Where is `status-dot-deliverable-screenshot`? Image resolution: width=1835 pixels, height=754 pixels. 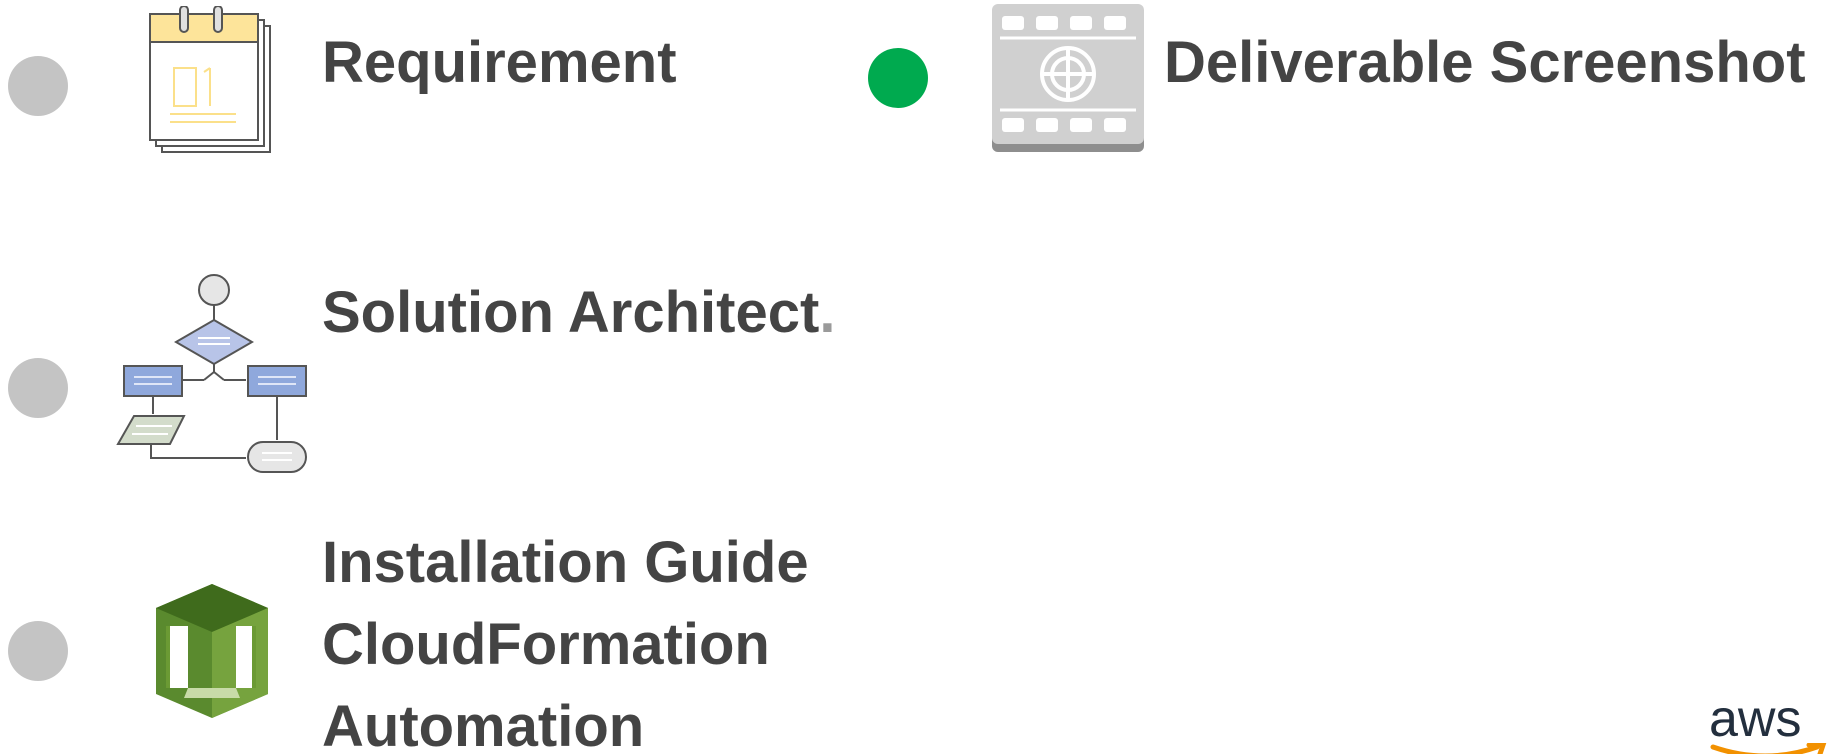
status-dot-deliverable-screenshot is located at coordinates (898, 78).